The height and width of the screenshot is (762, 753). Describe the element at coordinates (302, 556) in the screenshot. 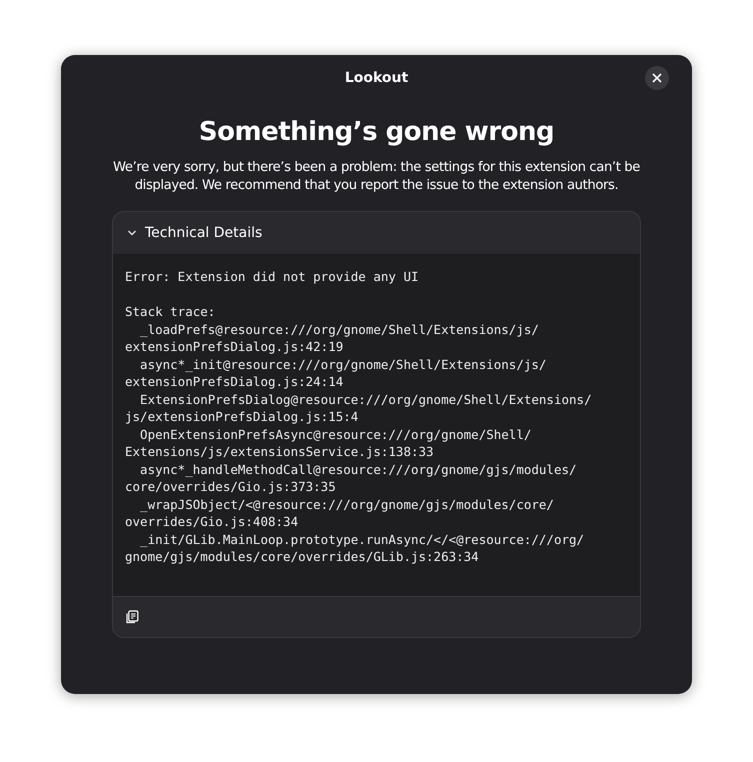

I see `trace-line: gnome/gjs/modules/core/overrides/GLib.js:263:34` at that location.